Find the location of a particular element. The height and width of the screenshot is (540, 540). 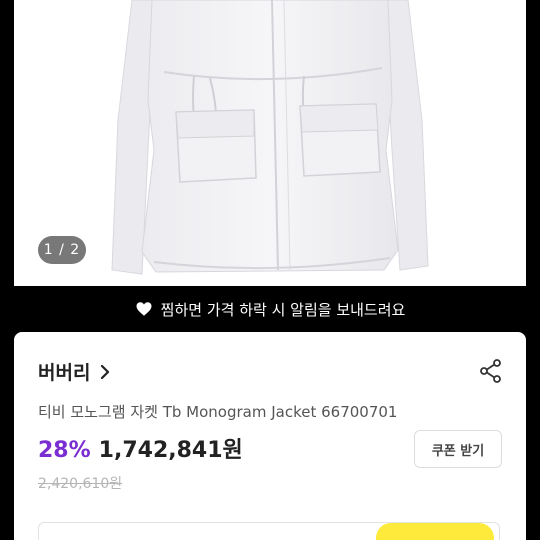

price-row: 28% 1,742,841원 is located at coordinates (140, 448).